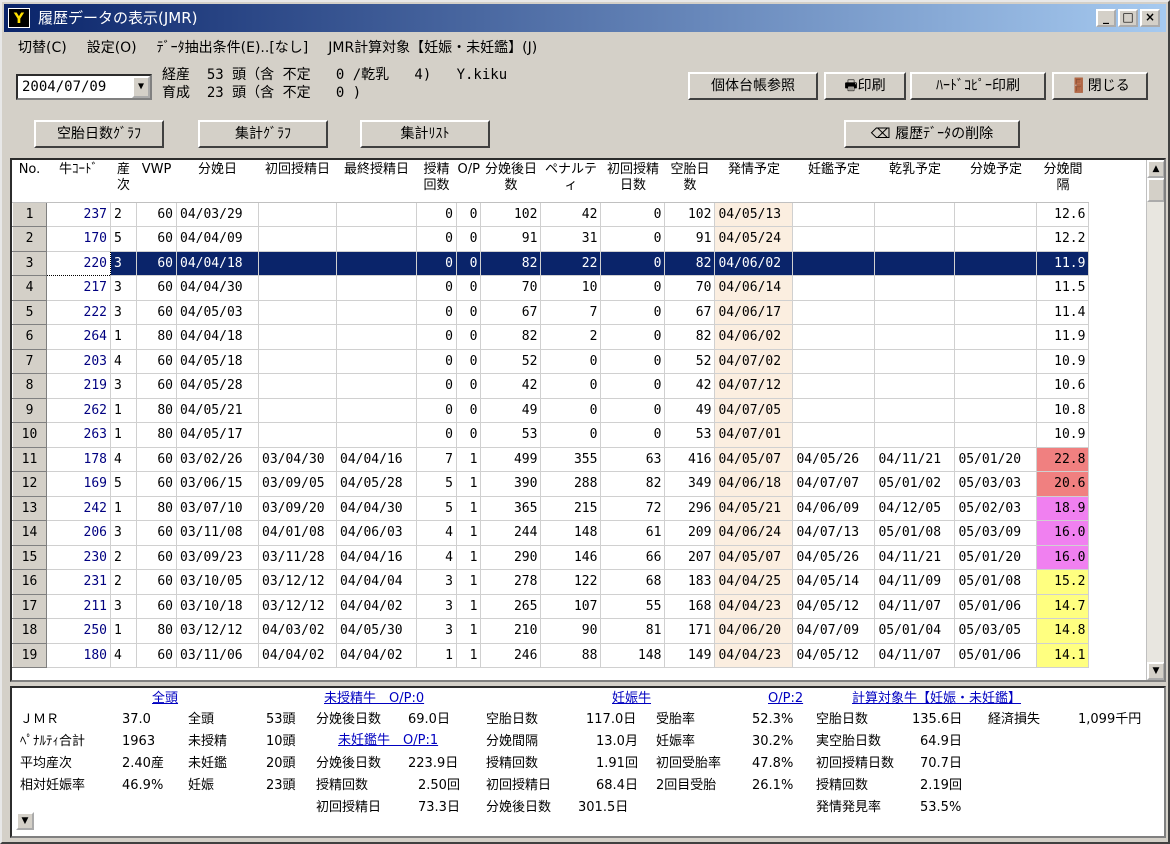  Describe the element at coordinates (690, 533) in the screenshot. I see `table-cell: 209` at that location.